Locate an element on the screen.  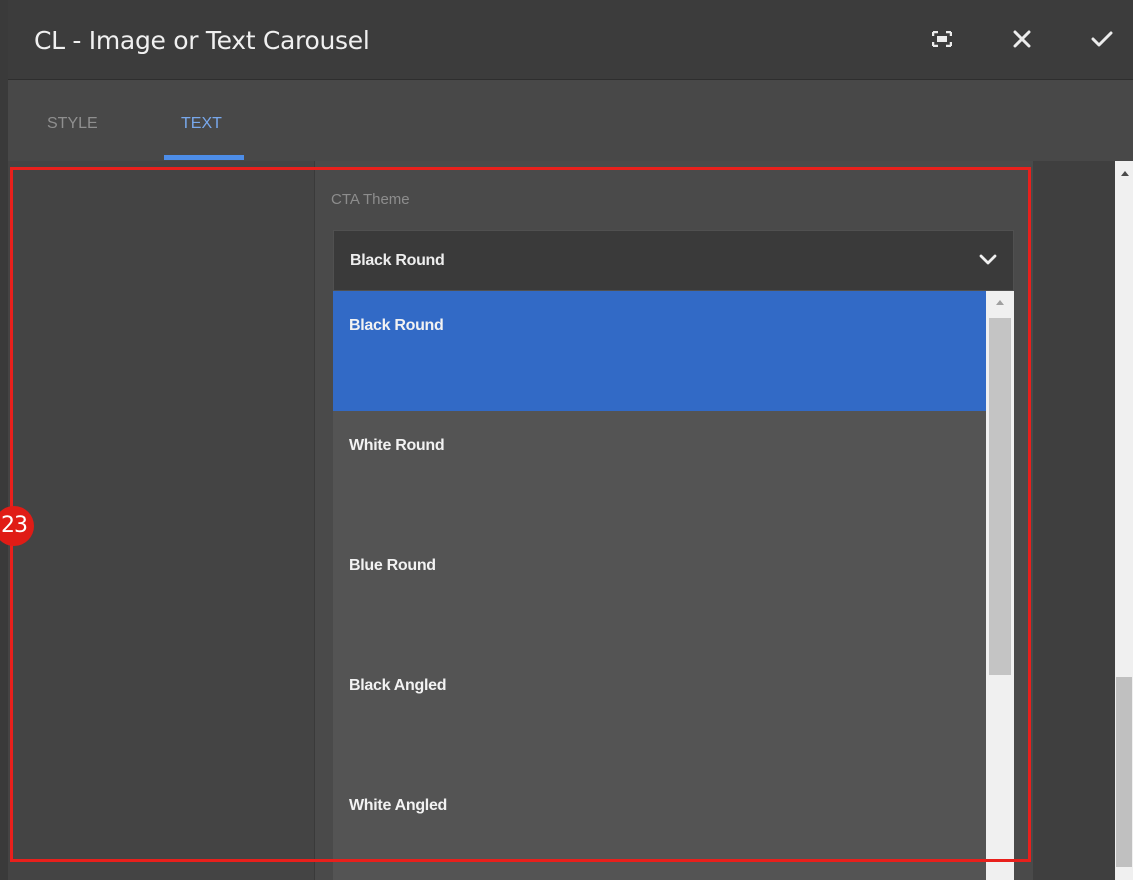
cta-theme-selected-value: Black Round is located at coordinates (397, 260).